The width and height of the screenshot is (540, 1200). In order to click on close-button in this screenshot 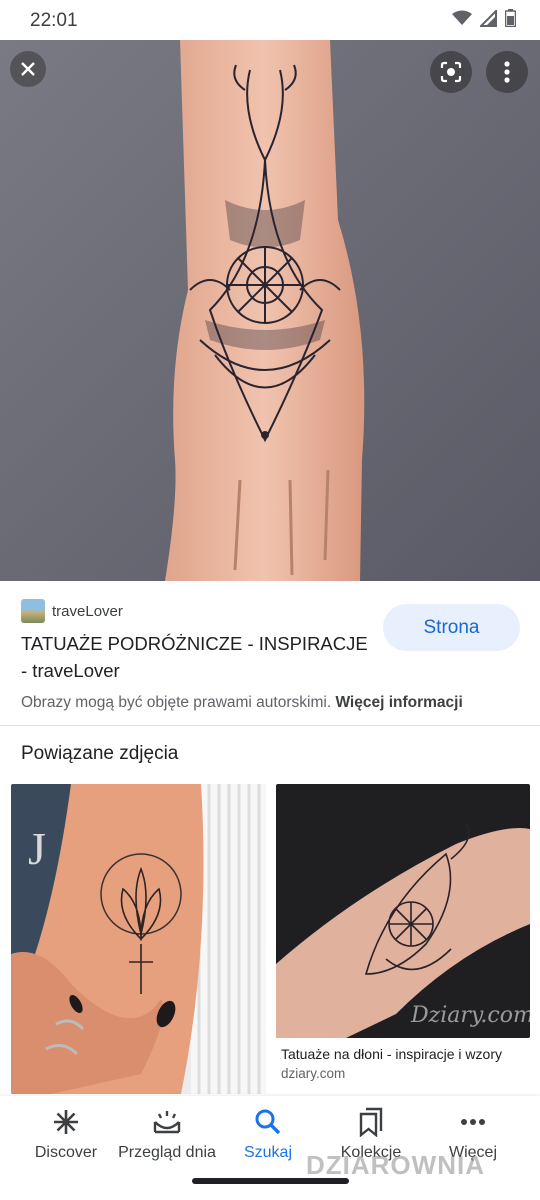, I will do `click(28, 69)`.